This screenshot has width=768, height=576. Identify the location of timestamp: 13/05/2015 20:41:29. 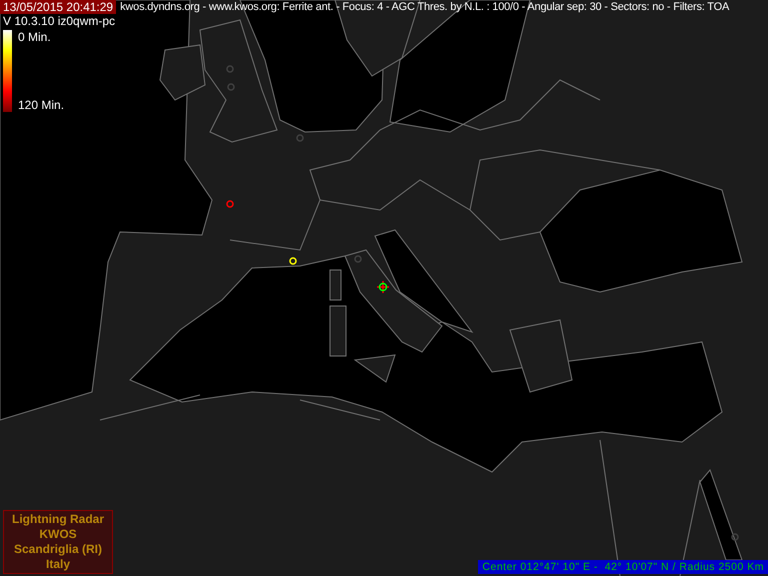
(58, 7).